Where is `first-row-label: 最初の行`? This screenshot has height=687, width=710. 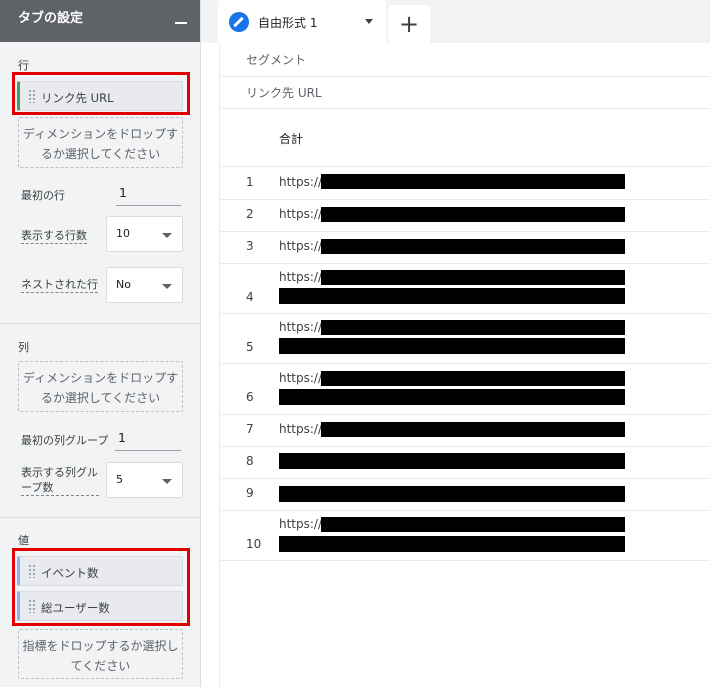
first-row-label: 最初の行 is located at coordinates (43, 195).